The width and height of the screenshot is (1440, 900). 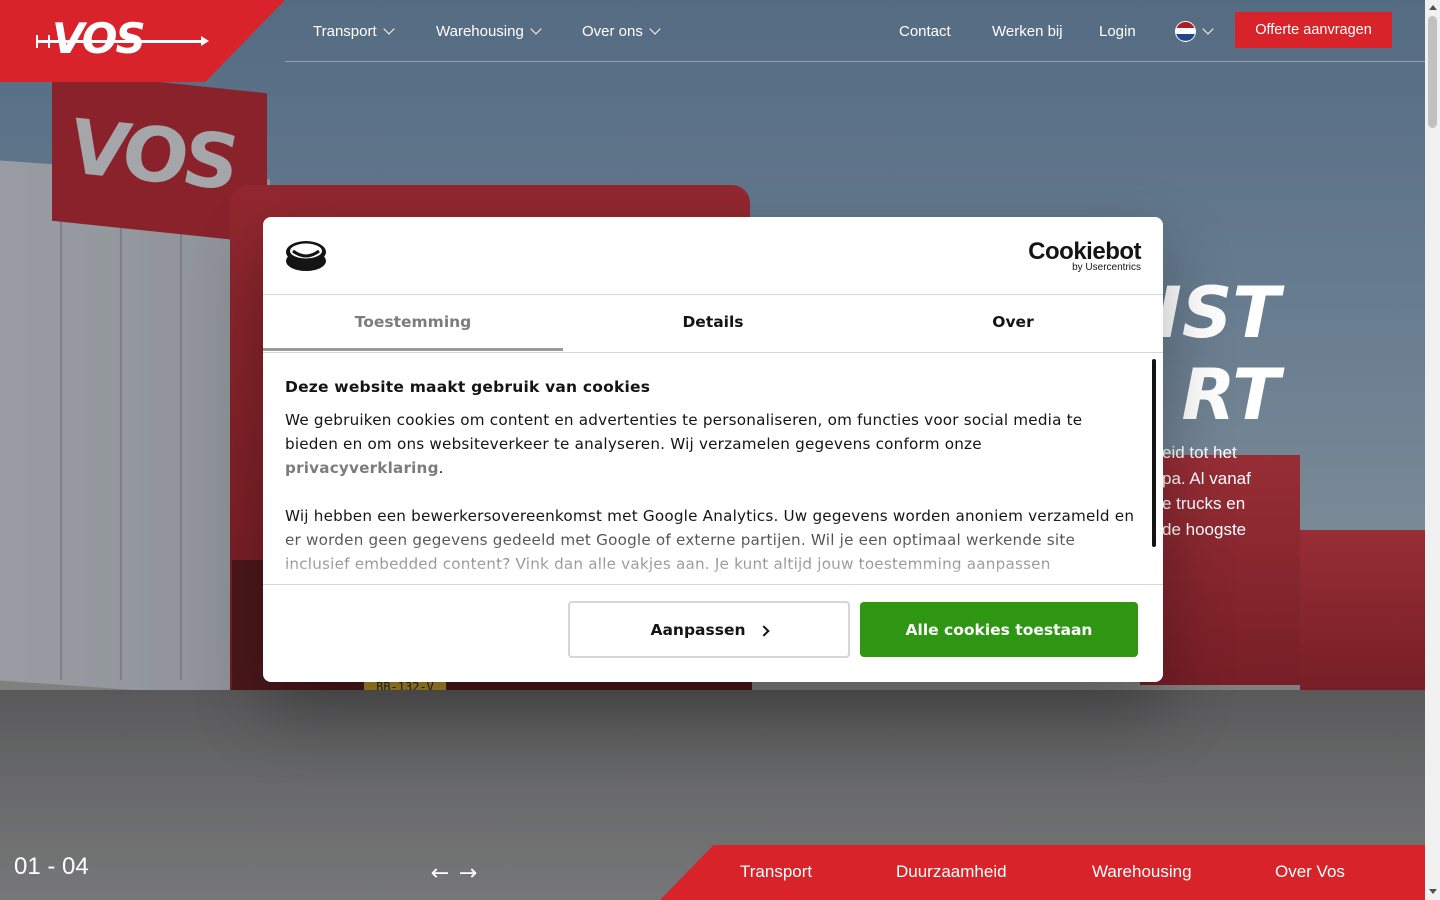 I want to click on nav-werken-bij: Werken bij, so click(x=1027, y=31).